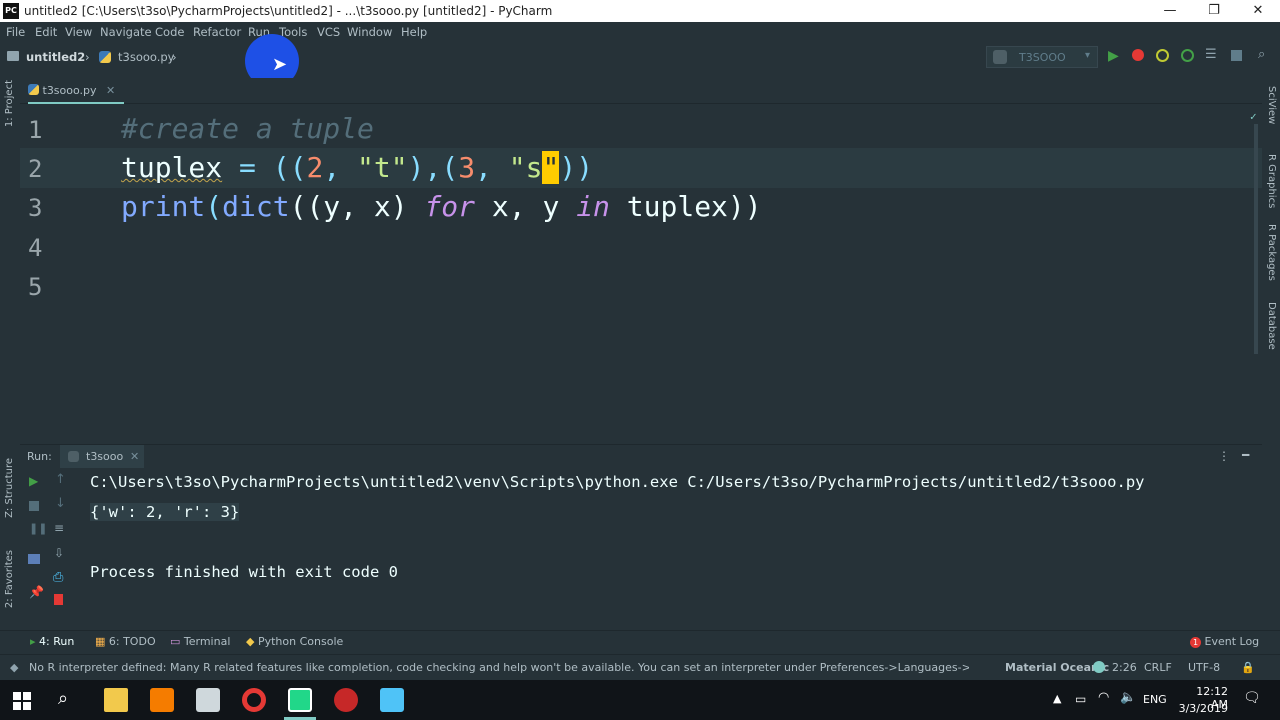  I want to click on up-arrow-icon: ↑, so click(60, 479).